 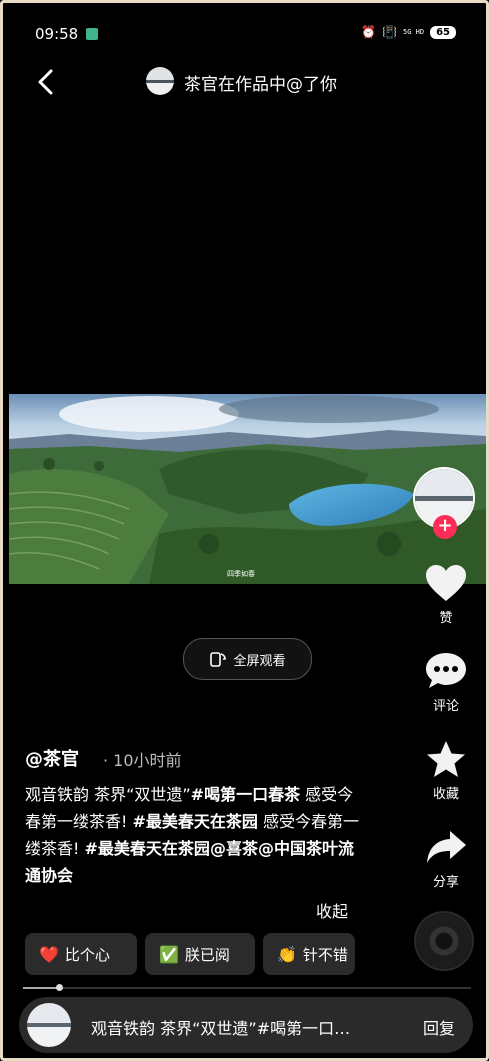 I want to click on mention-link: @喜茶, so click(x=234, y=848).